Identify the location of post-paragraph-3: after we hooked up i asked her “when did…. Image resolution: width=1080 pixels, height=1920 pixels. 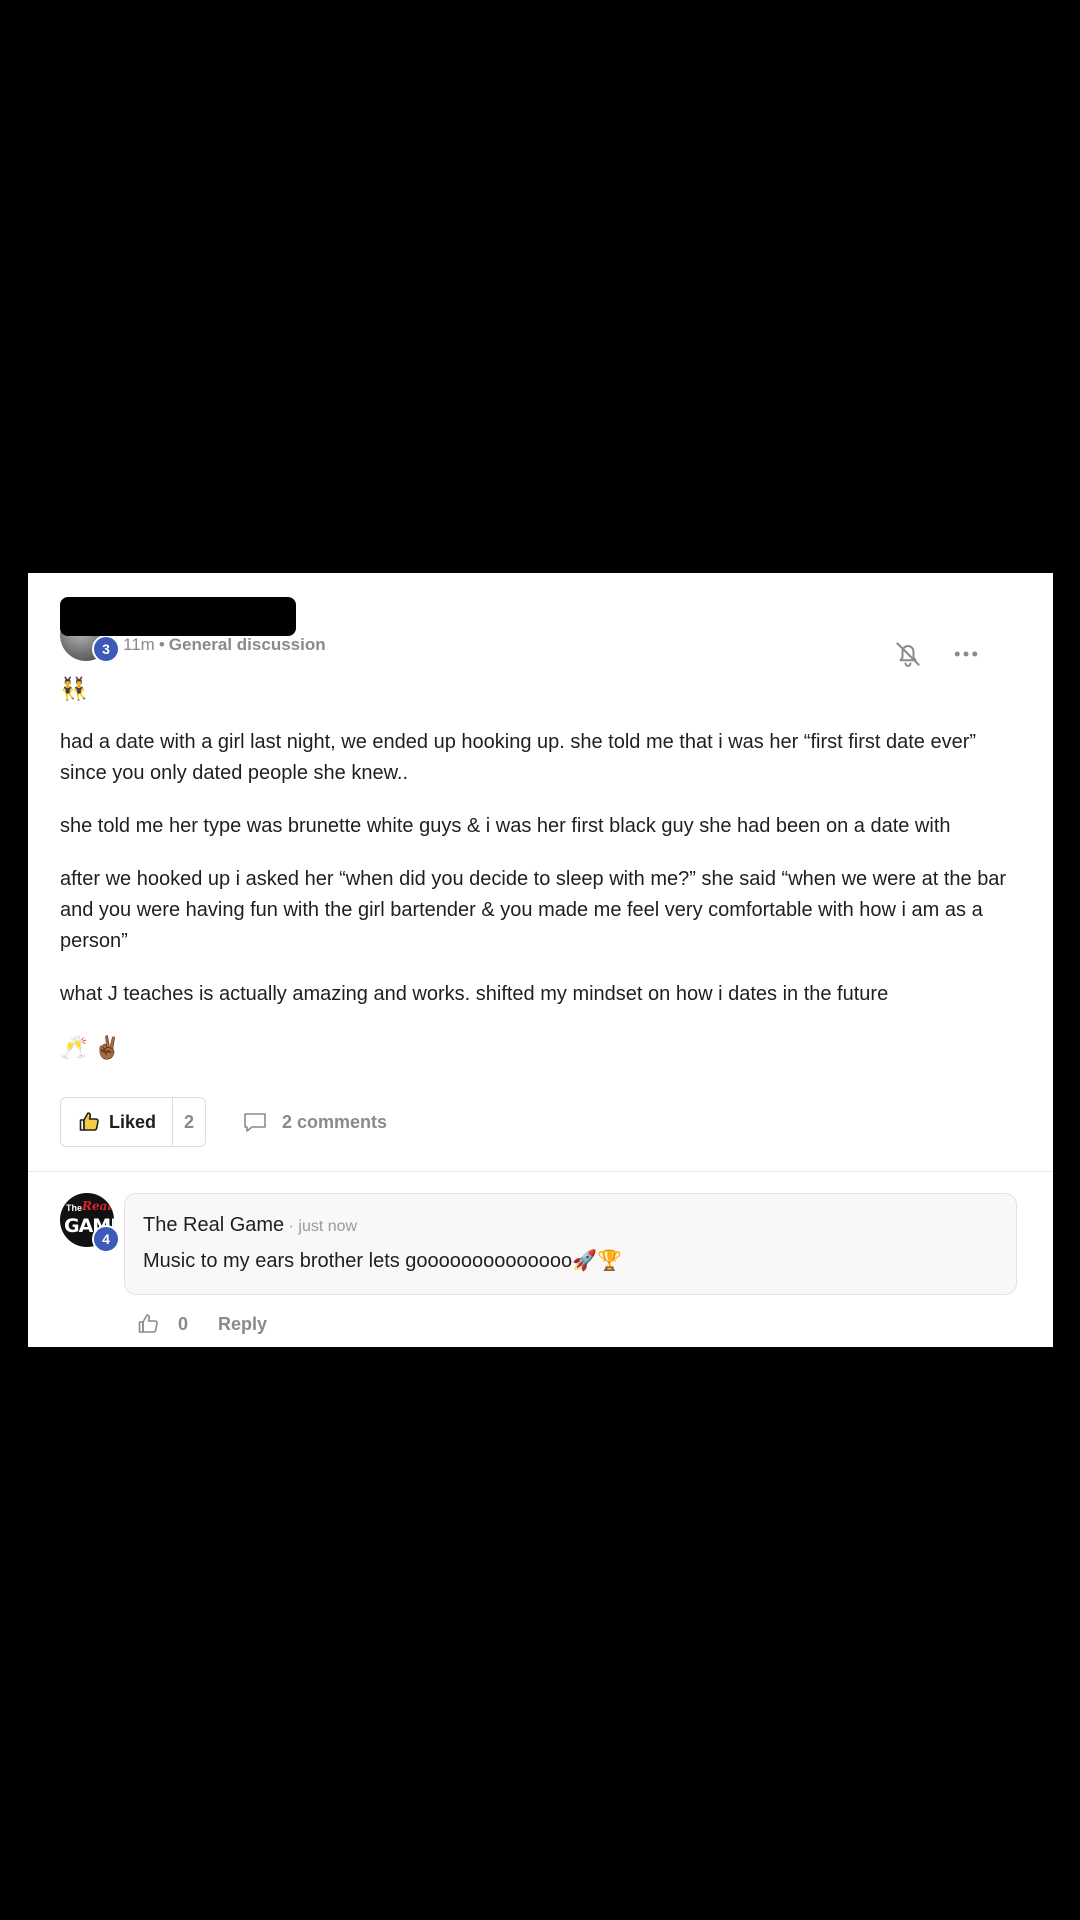
(533, 910).